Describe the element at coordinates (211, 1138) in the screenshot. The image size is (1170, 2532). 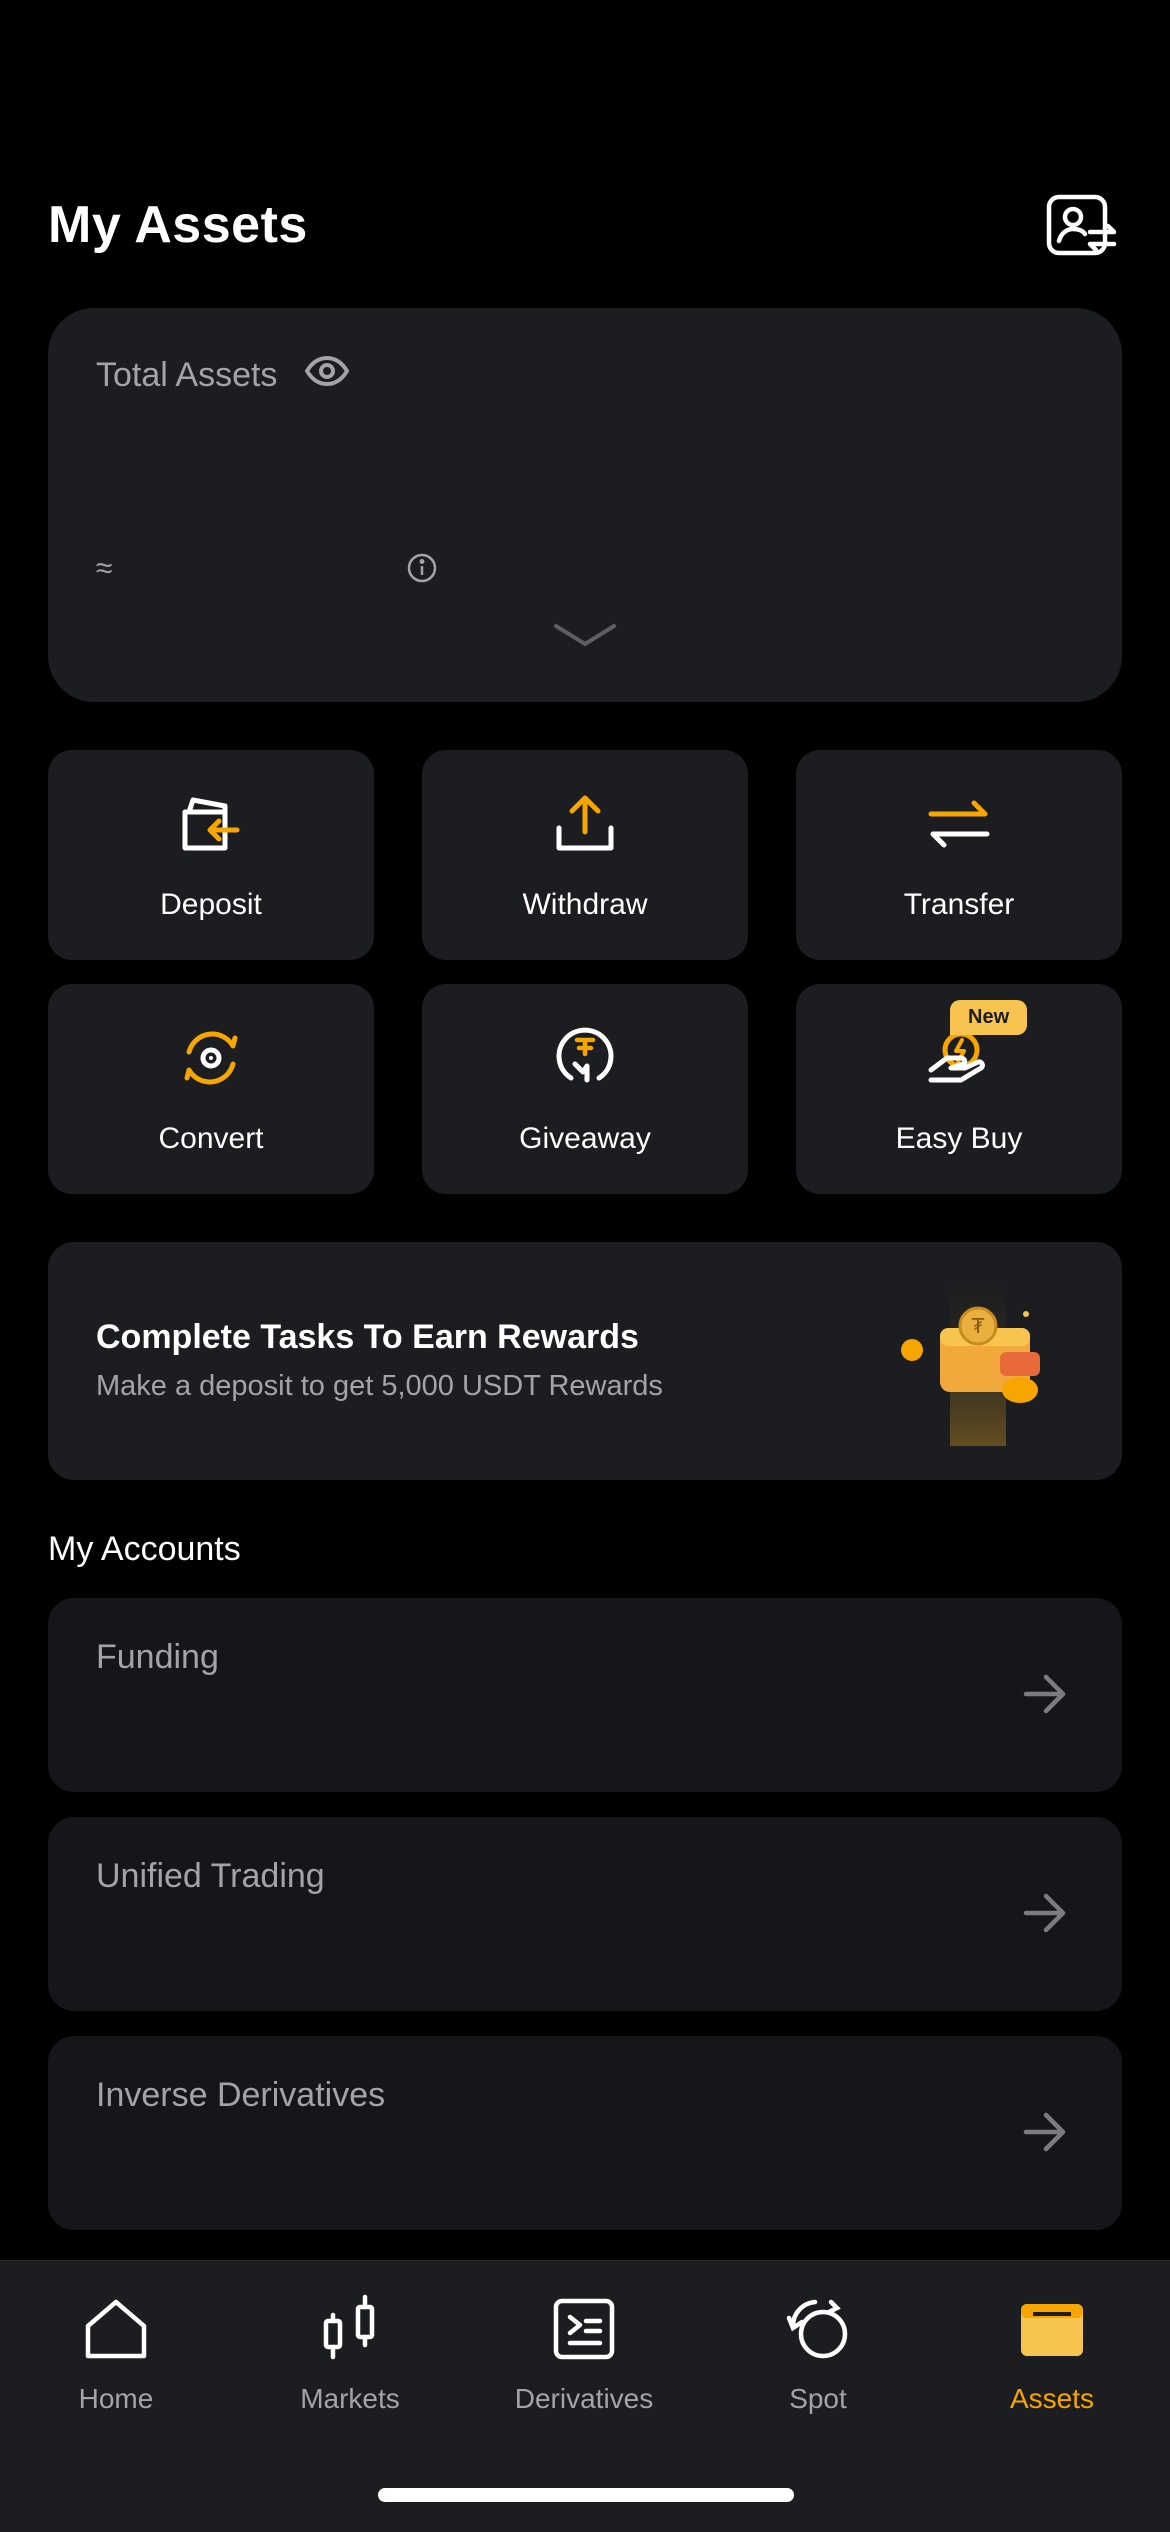
I see `convert-label: Convert` at that location.